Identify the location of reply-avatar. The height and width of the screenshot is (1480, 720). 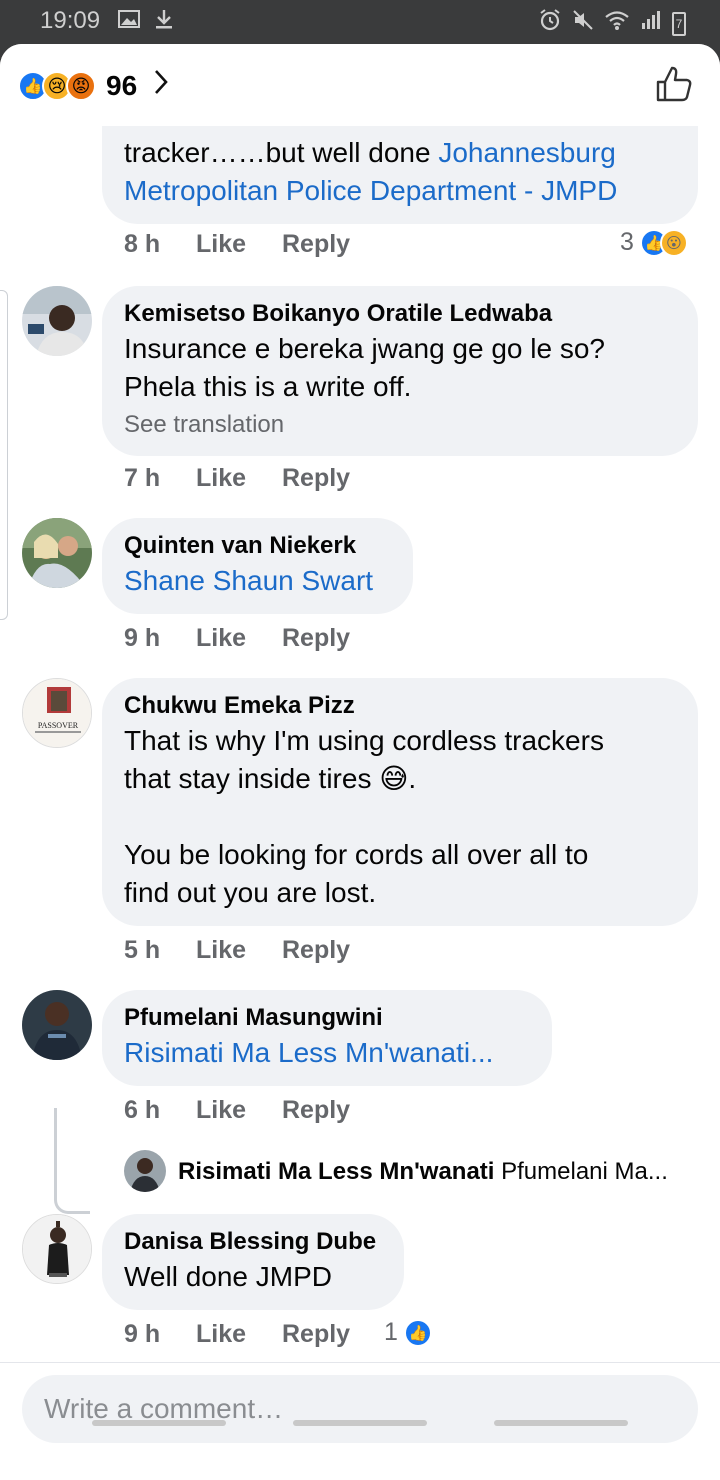
(145, 1171).